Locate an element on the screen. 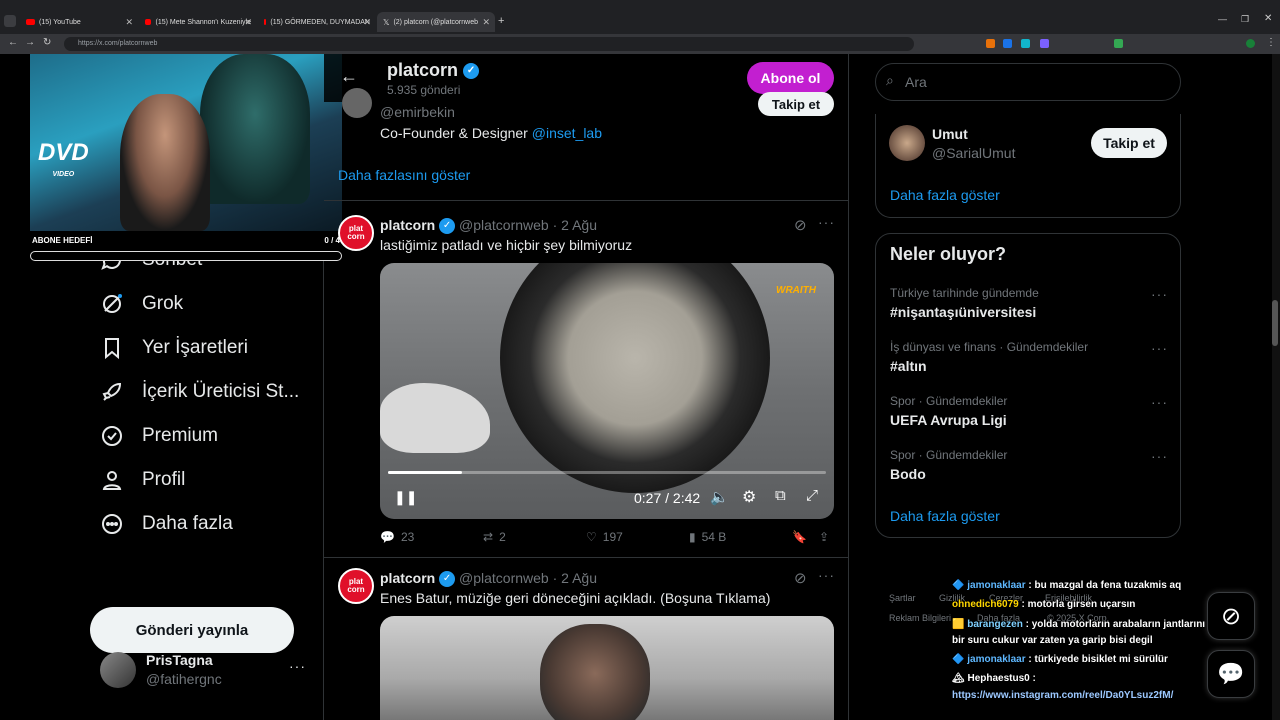  footer-link: Reklam Bilgileri is located at coordinates (920, 618).